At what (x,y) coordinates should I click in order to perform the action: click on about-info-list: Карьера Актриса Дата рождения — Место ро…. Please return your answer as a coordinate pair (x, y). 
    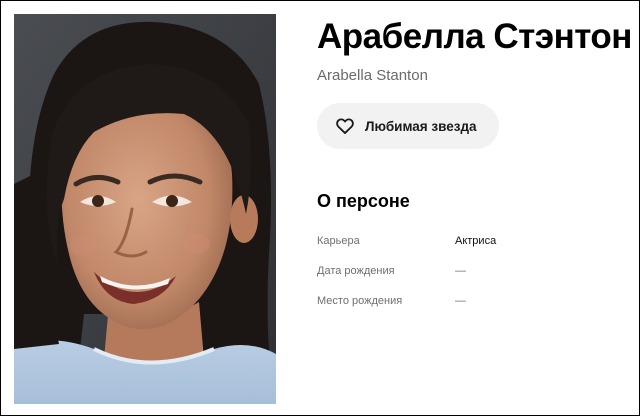
    Looking at the image, I should click on (476, 271).